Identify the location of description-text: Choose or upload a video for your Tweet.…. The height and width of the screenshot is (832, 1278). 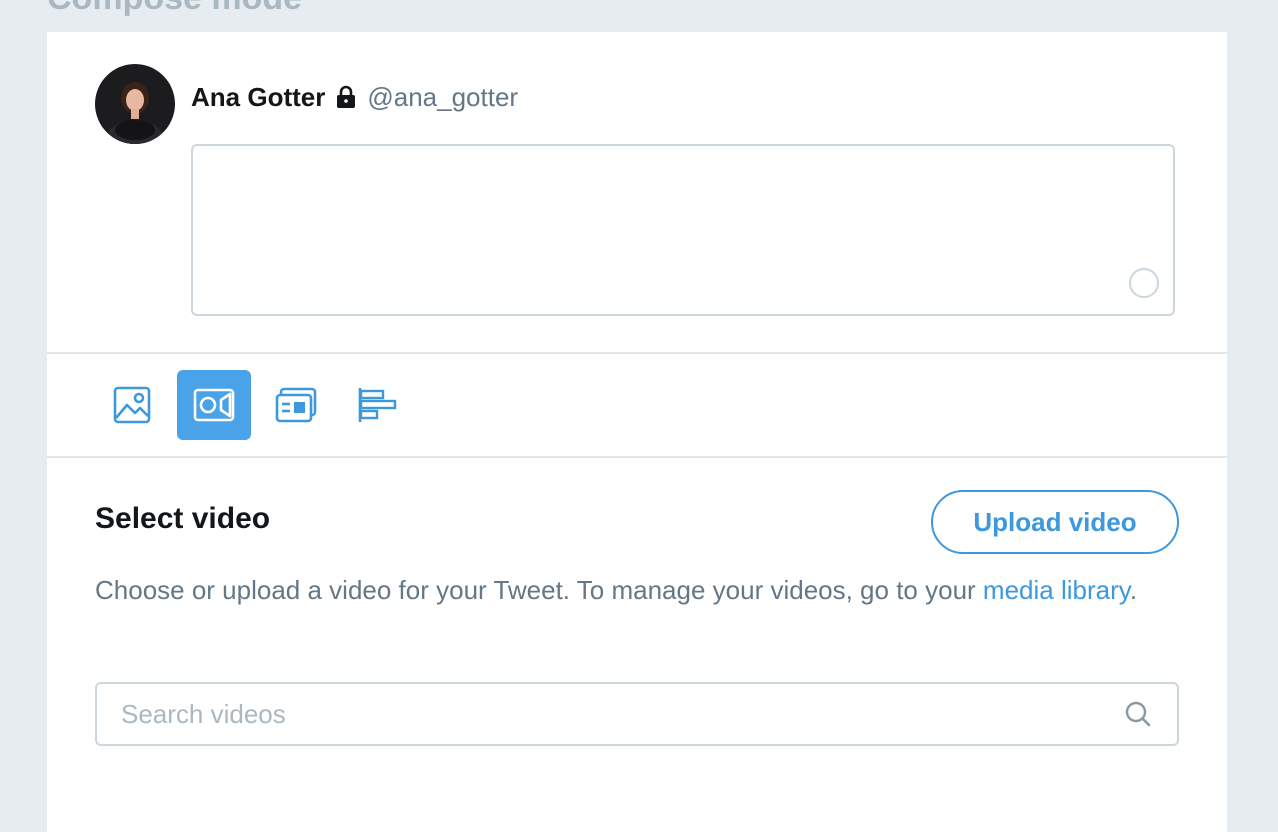
(539, 590).